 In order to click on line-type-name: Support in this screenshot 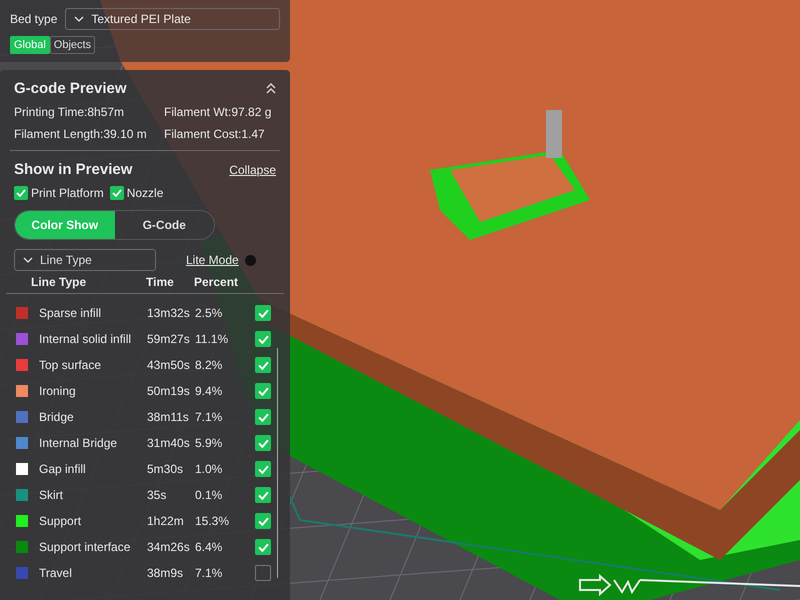, I will do `click(60, 521)`.